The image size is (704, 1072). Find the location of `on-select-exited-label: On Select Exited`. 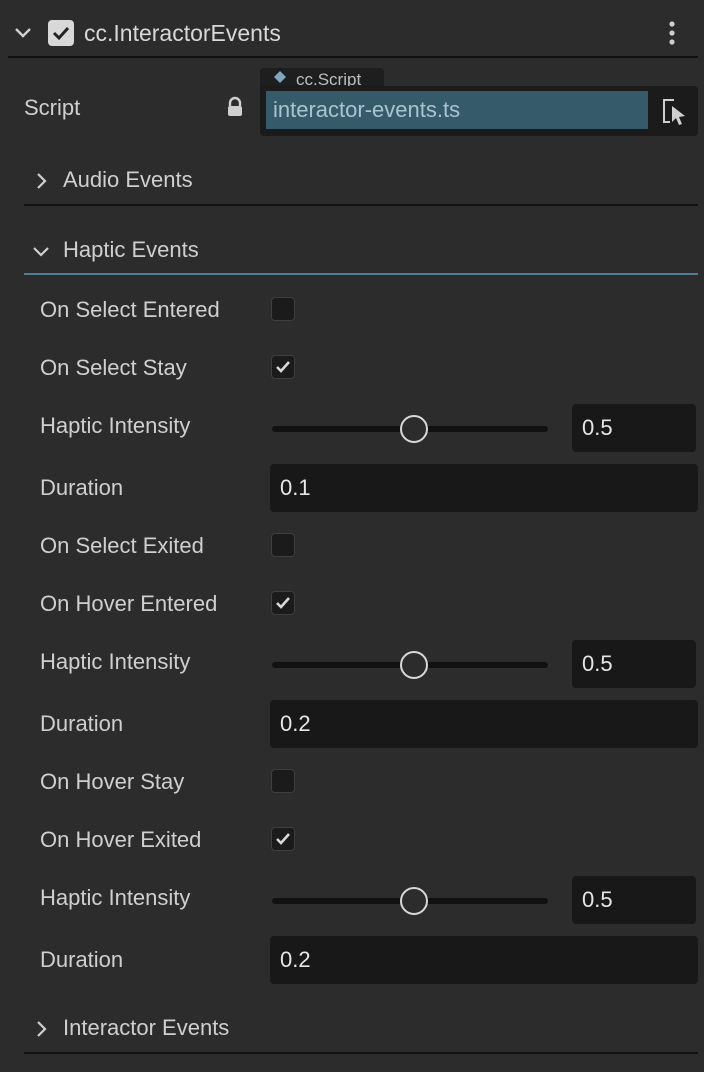

on-select-exited-label: On Select Exited is located at coordinates (122, 545).